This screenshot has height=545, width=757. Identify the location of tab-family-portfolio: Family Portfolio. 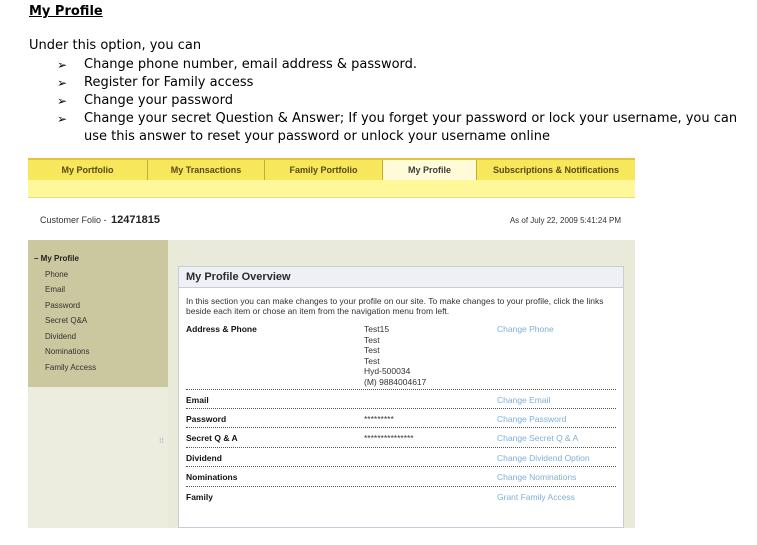
(324, 170).